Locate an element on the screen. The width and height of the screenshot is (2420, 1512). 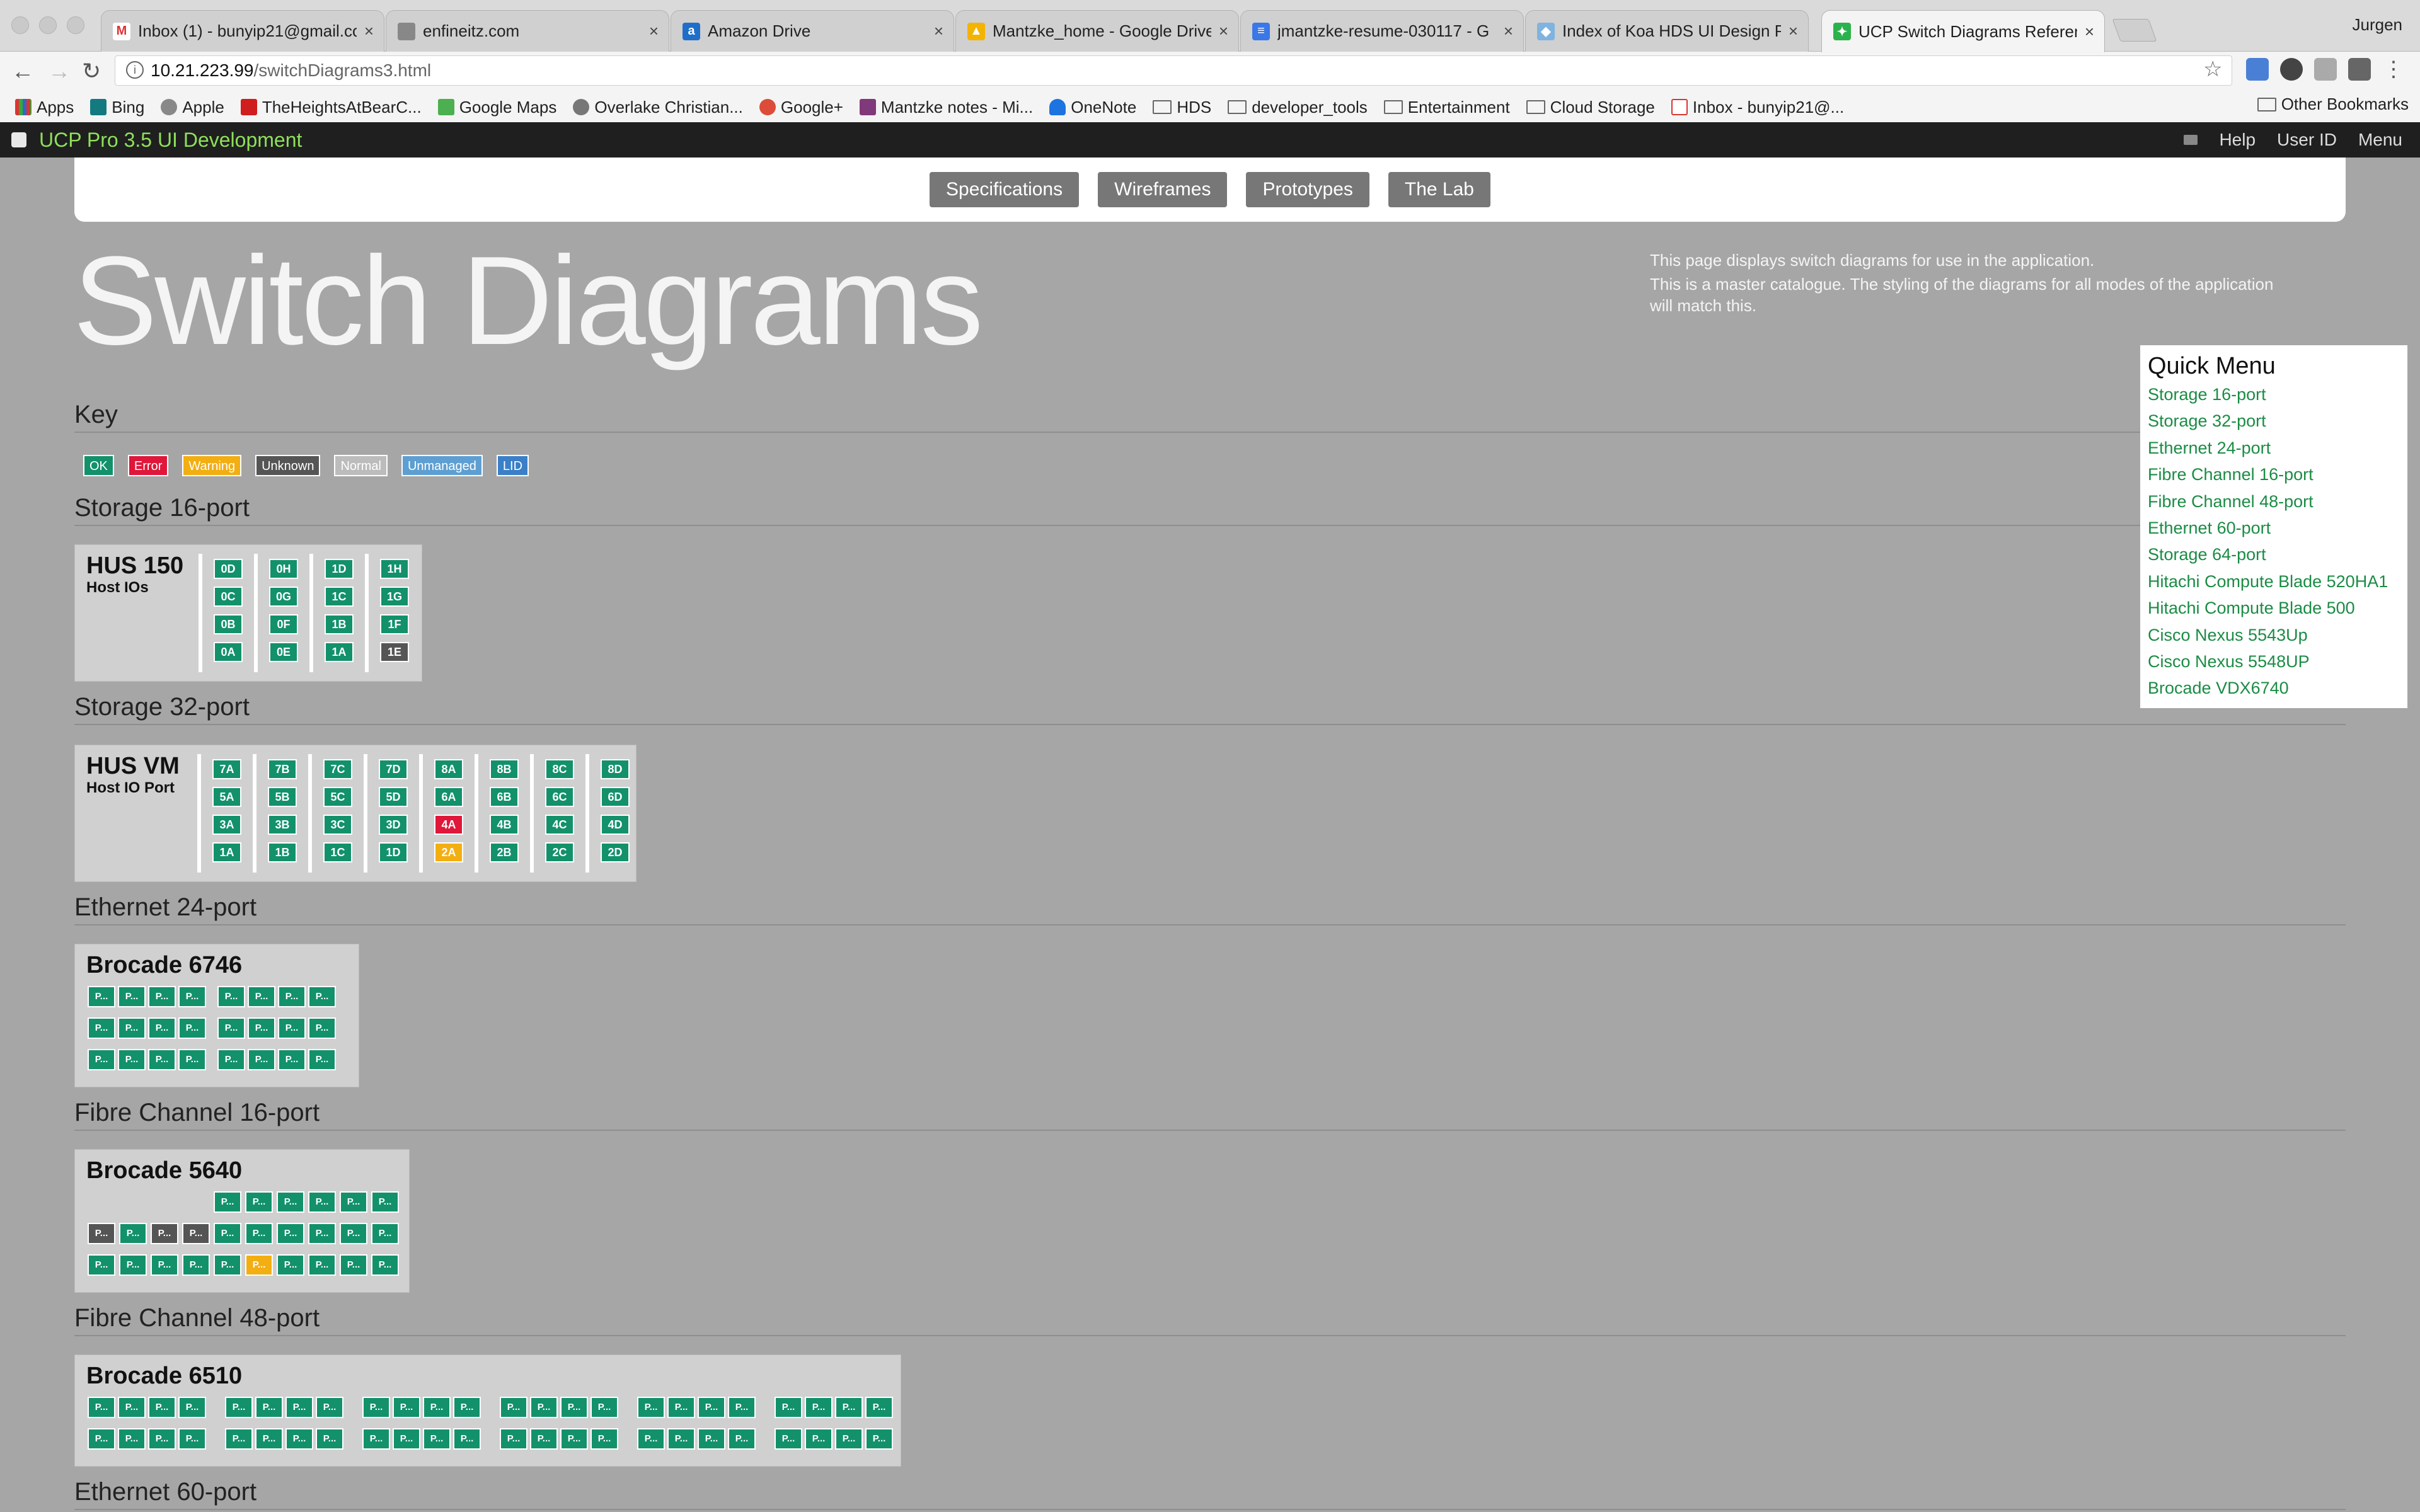
port-ok: 1C is located at coordinates (338, 852).